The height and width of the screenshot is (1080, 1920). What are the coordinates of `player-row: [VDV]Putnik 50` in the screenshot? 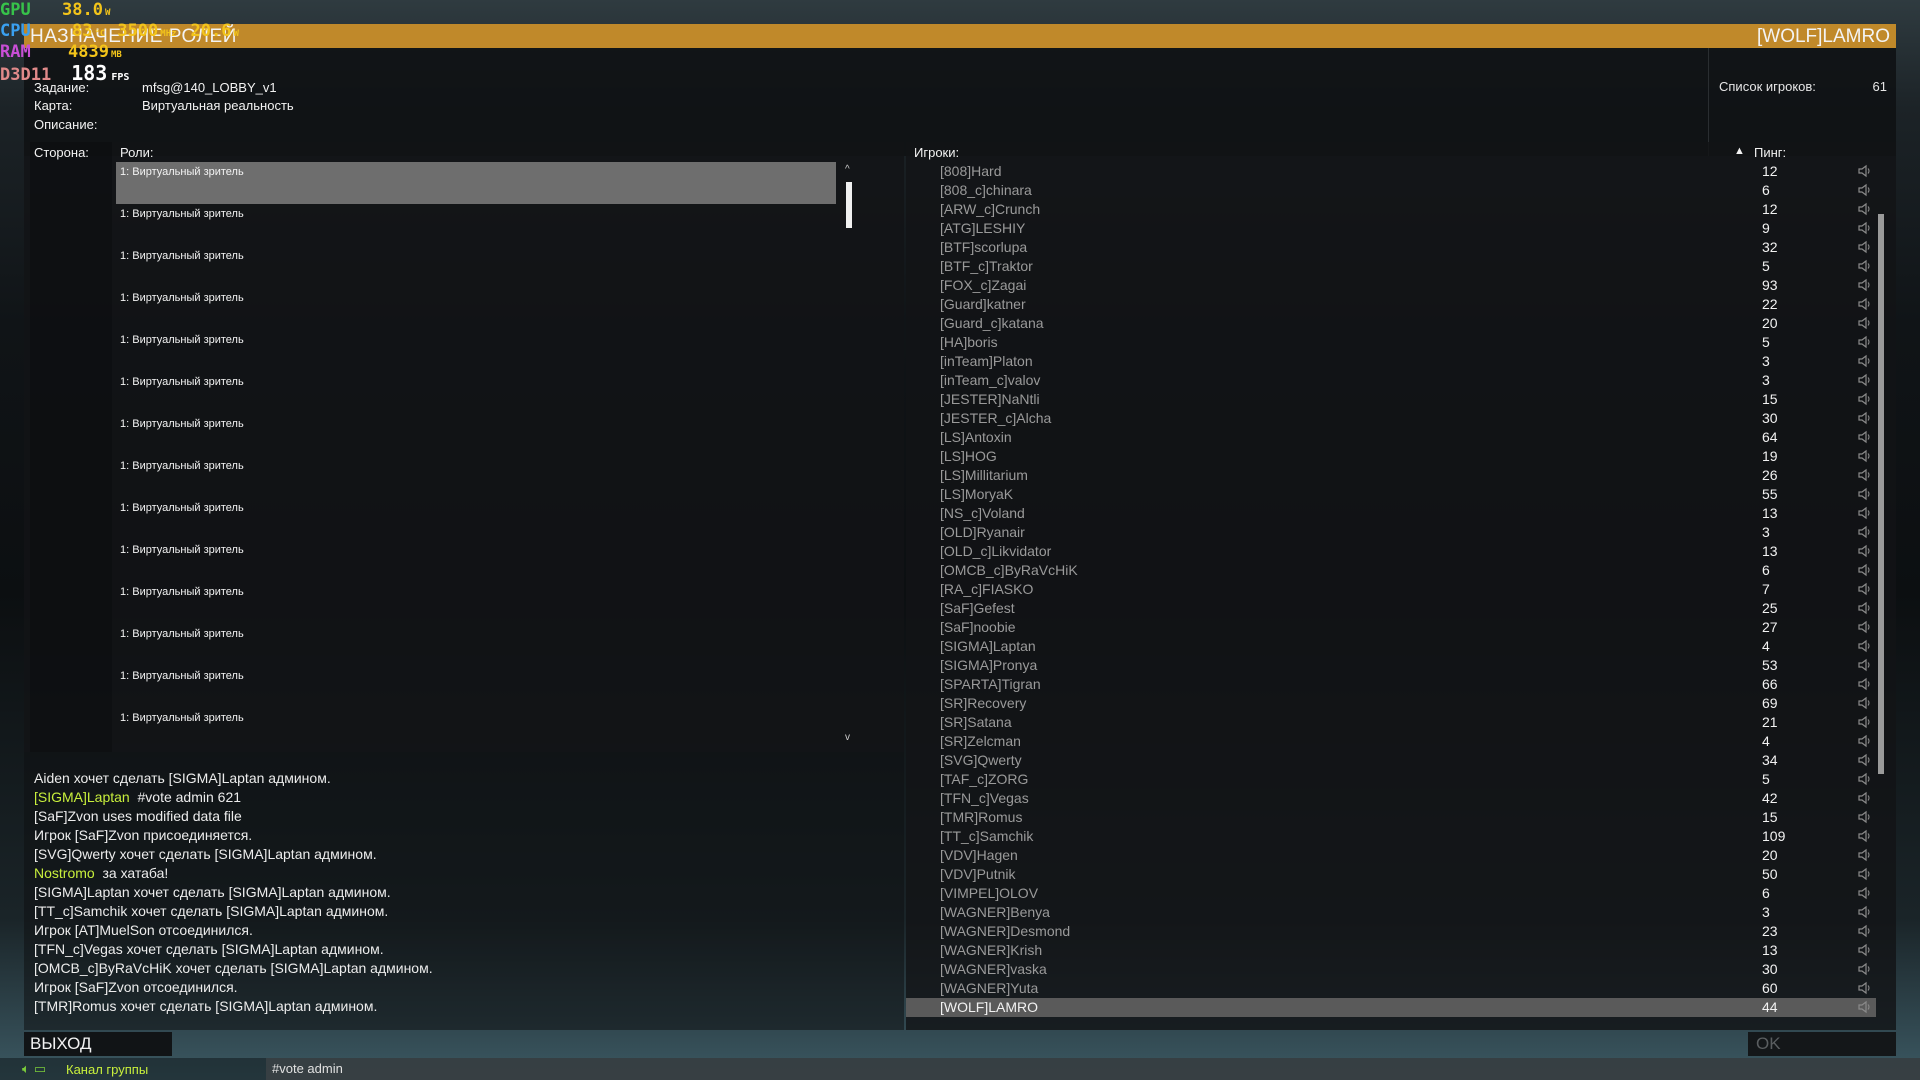 It's located at (1391, 874).